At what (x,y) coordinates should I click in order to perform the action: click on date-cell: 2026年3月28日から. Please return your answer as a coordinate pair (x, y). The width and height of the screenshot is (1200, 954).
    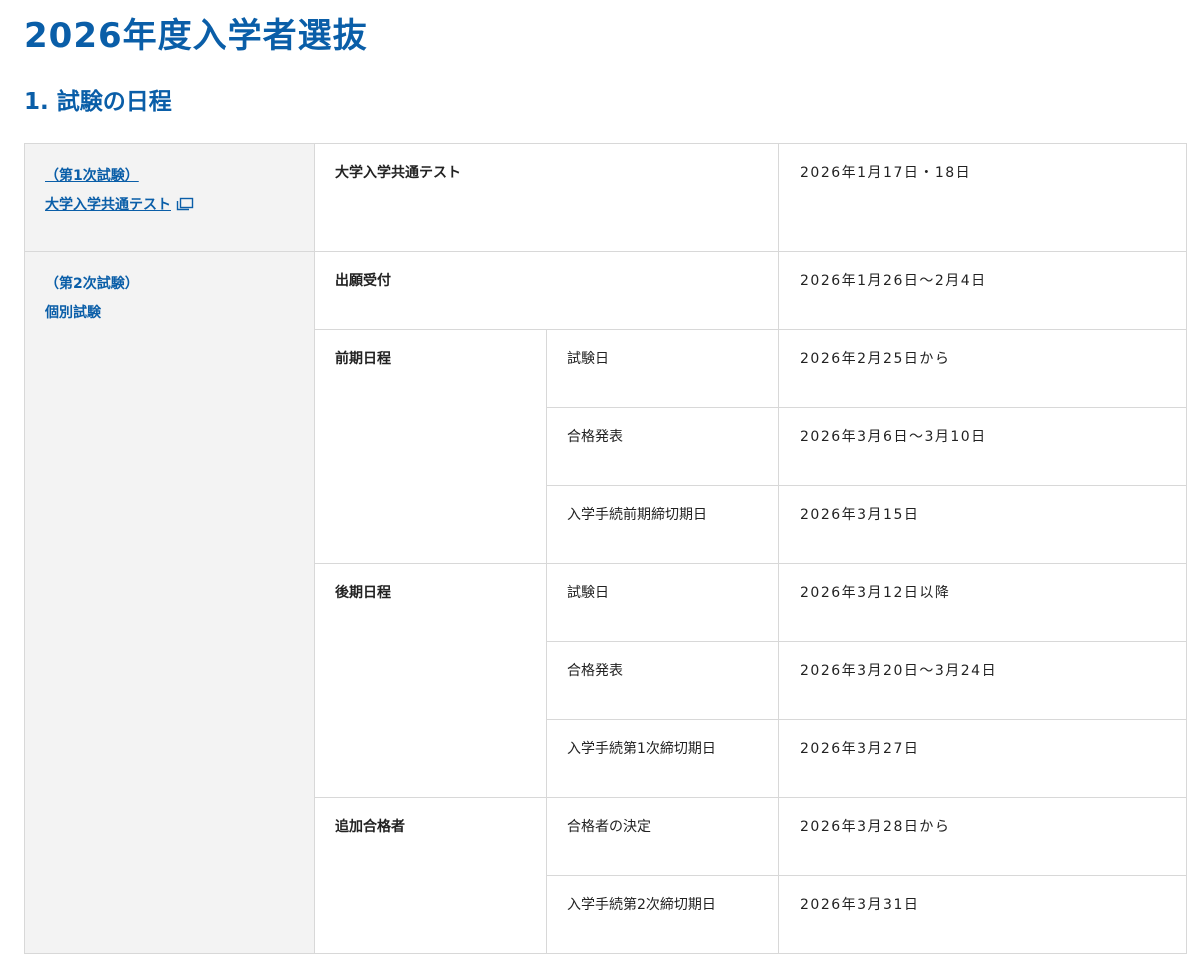
    Looking at the image, I should click on (982, 836).